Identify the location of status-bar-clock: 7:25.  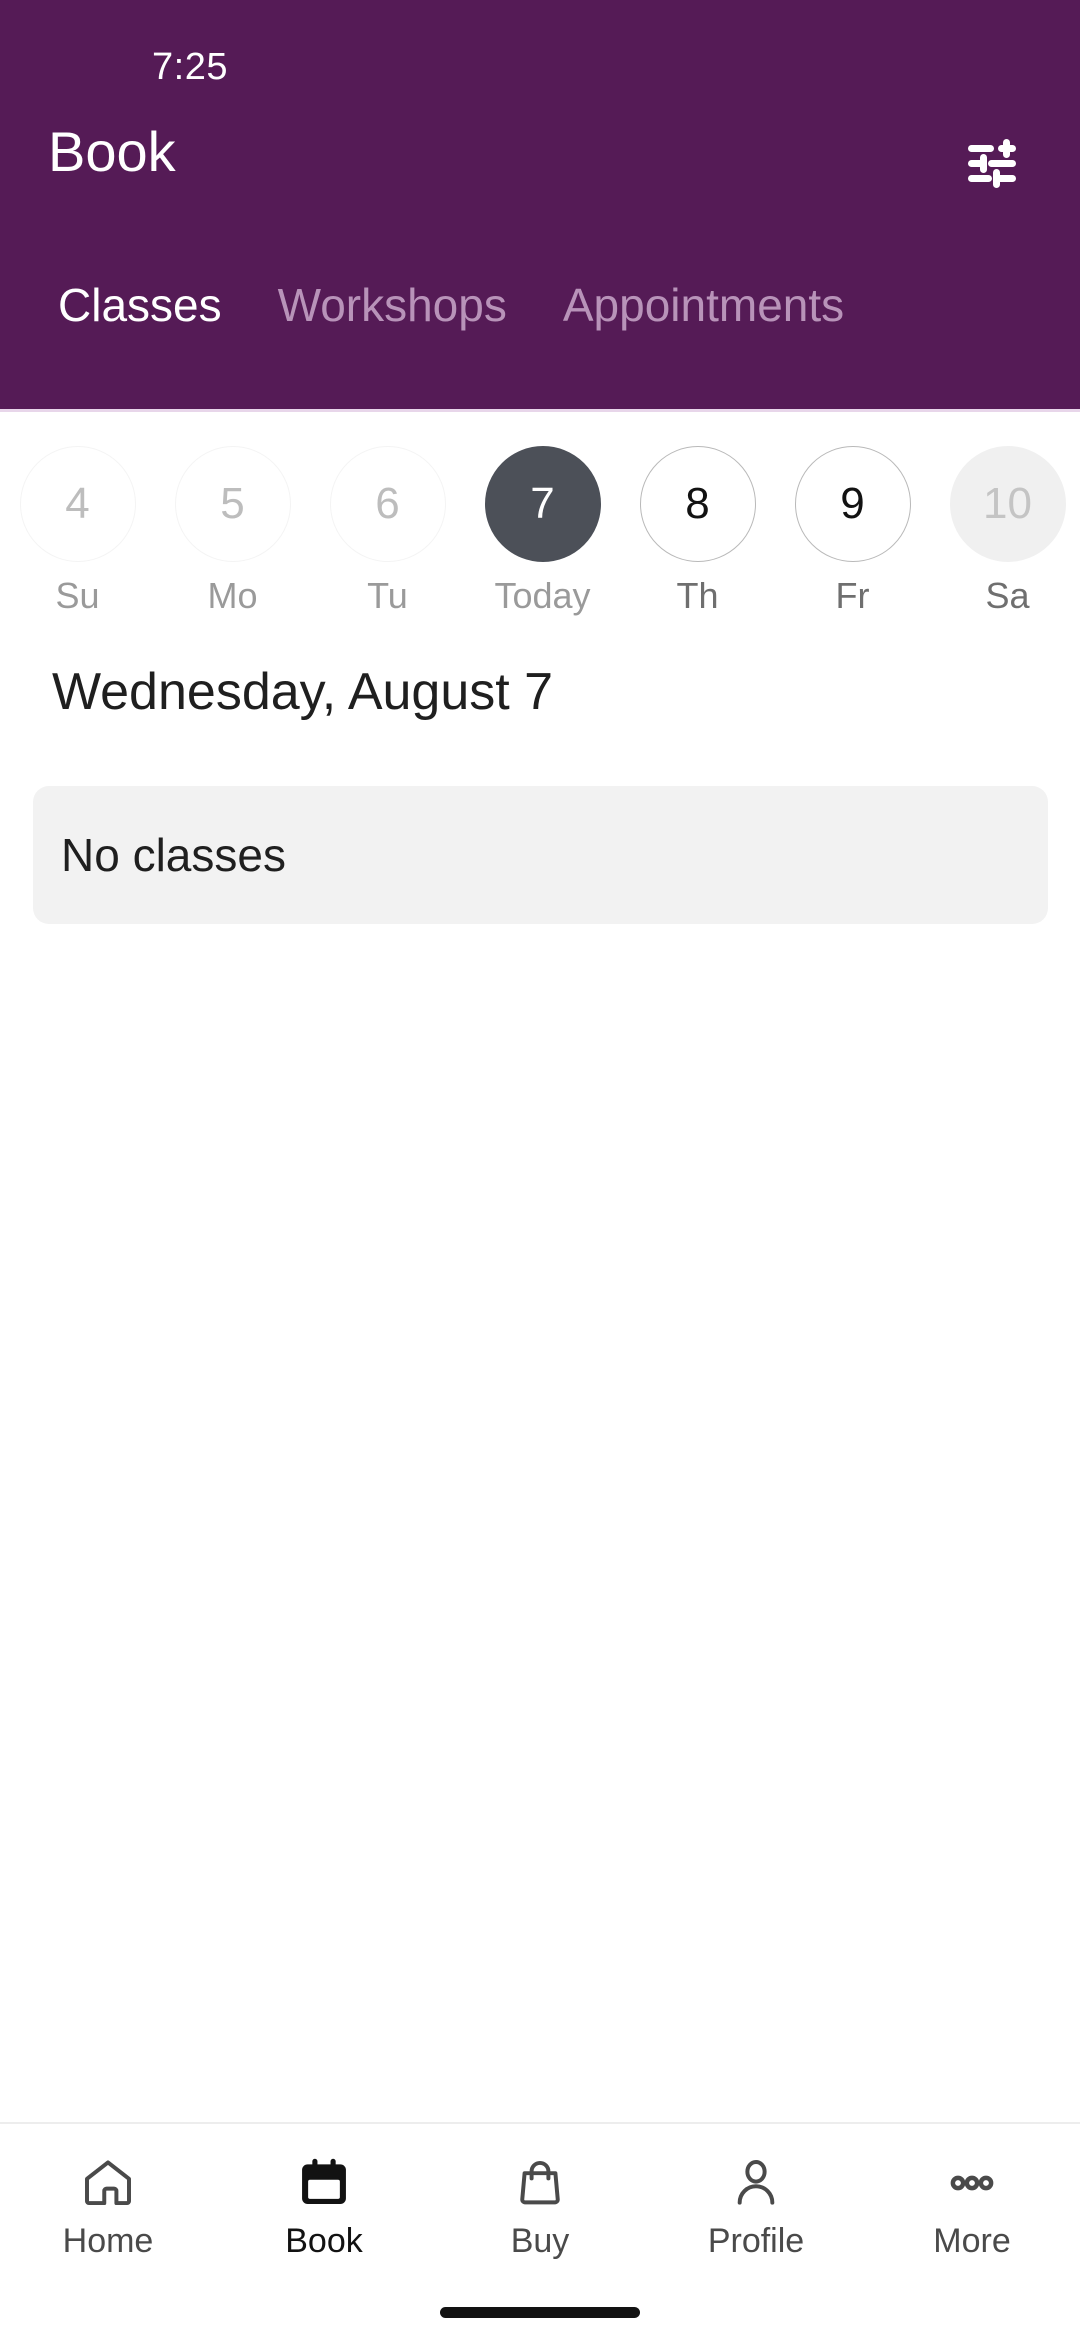
(190, 67).